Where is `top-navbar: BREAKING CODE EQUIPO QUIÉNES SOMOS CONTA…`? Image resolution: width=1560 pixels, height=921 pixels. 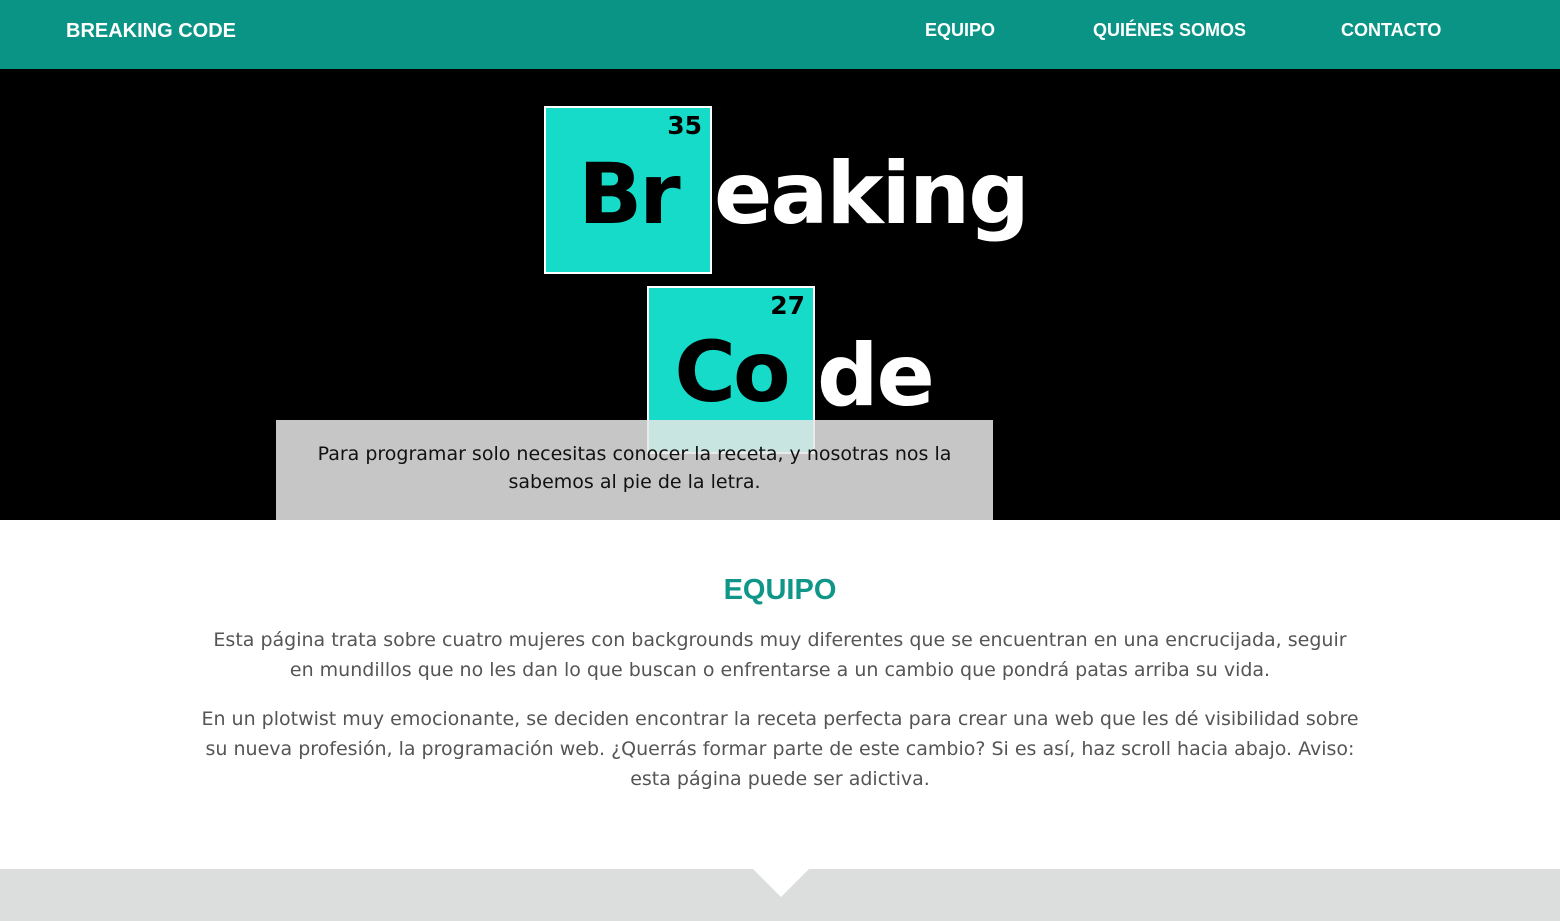 top-navbar: BREAKING CODE EQUIPO QUIÉNES SOMOS CONTA… is located at coordinates (780, 34).